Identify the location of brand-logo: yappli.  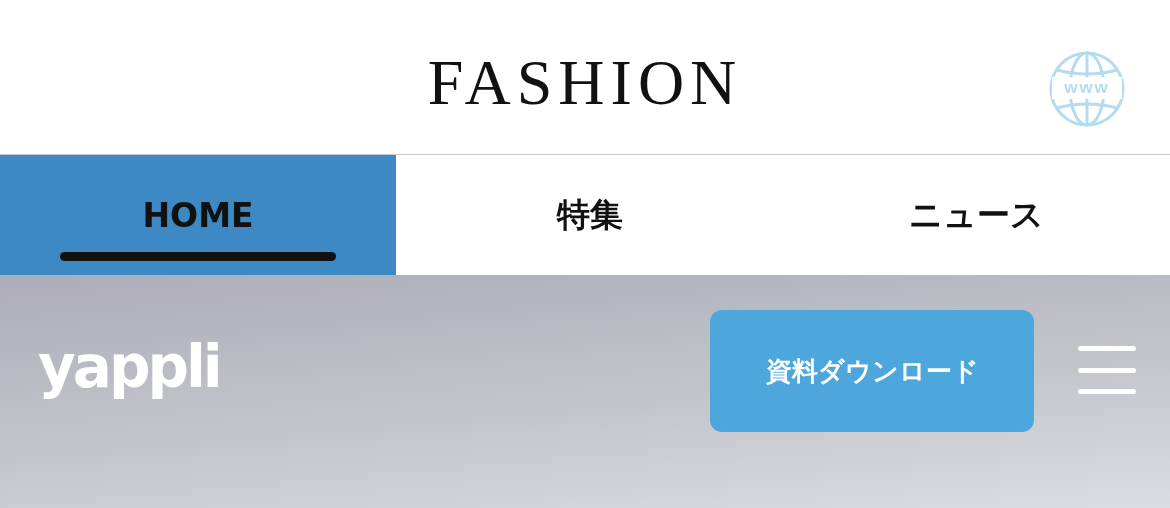
(129, 367).